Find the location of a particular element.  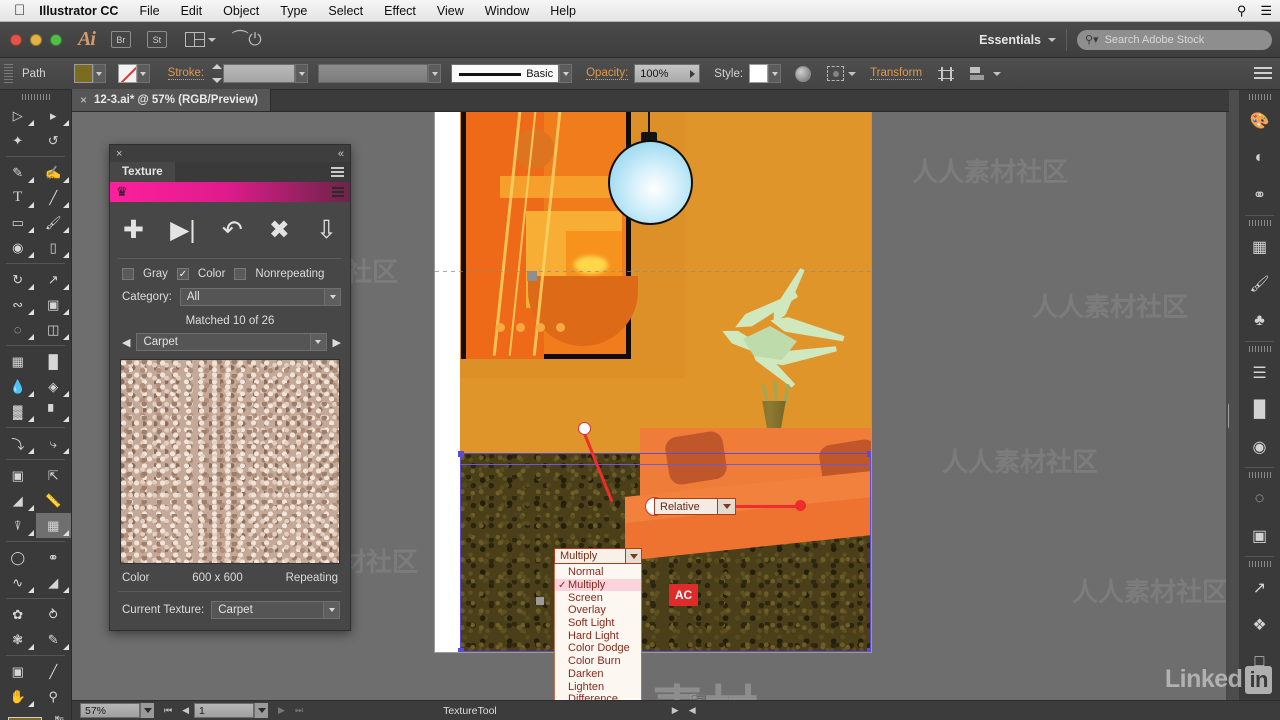

transform-link: Transform is located at coordinates (896, 73).